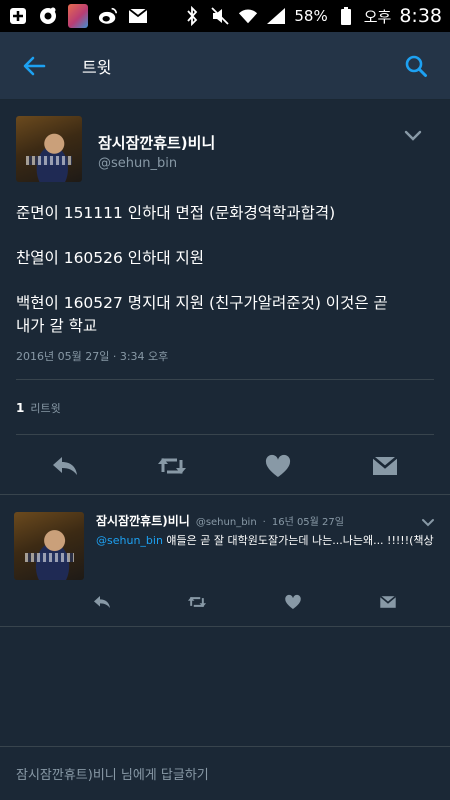 The image size is (450, 800). Describe the element at coordinates (97, 67) in the screenshot. I see `page-title: 트윗` at that location.